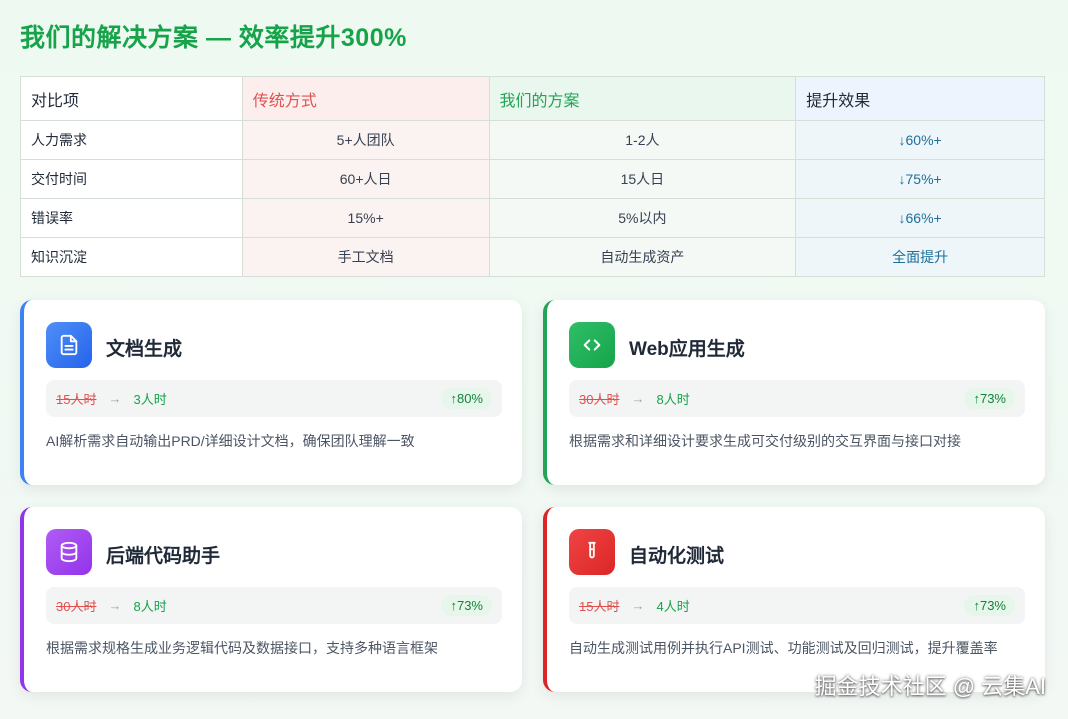 The image size is (1068, 719). What do you see at coordinates (144, 349) in the screenshot?
I see `card-title: 文档生成` at bounding box center [144, 349].